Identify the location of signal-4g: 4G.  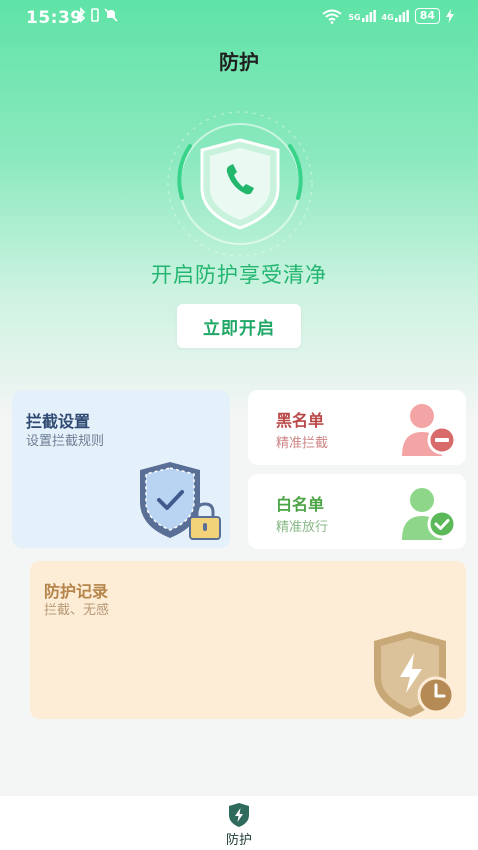
(395, 16).